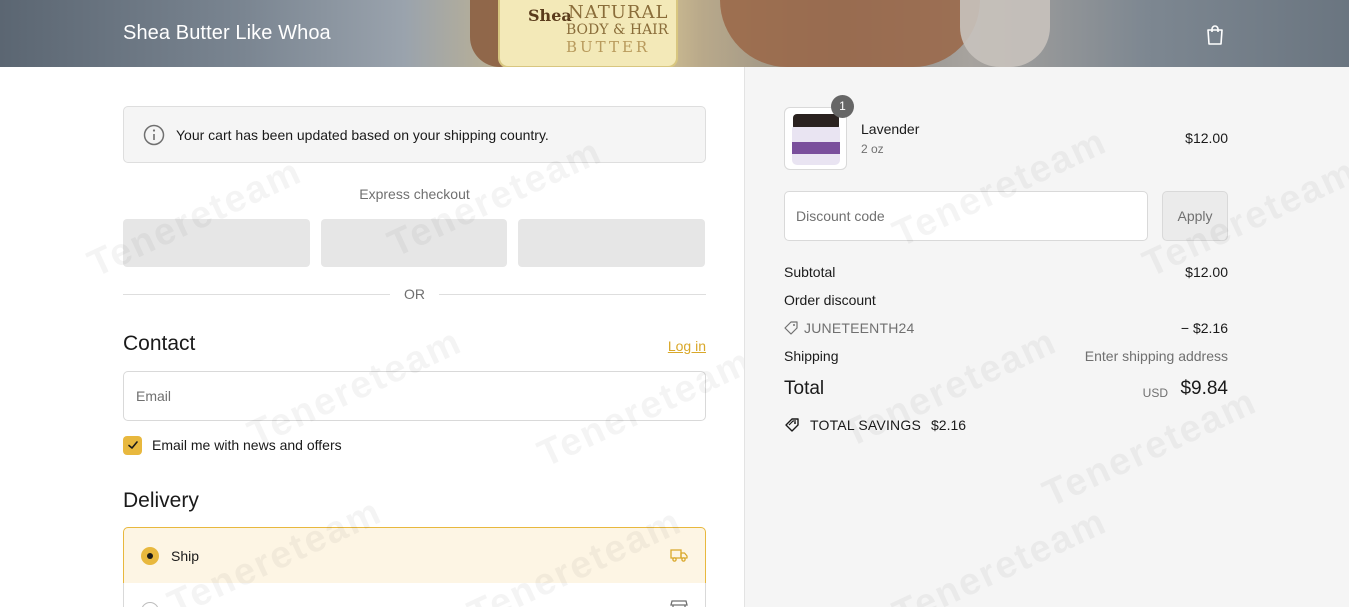 The width and height of the screenshot is (1349, 607). What do you see at coordinates (608, 47) in the screenshot?
I see `banner-jar-text: BUTTER` at bounding box center [608, 47].